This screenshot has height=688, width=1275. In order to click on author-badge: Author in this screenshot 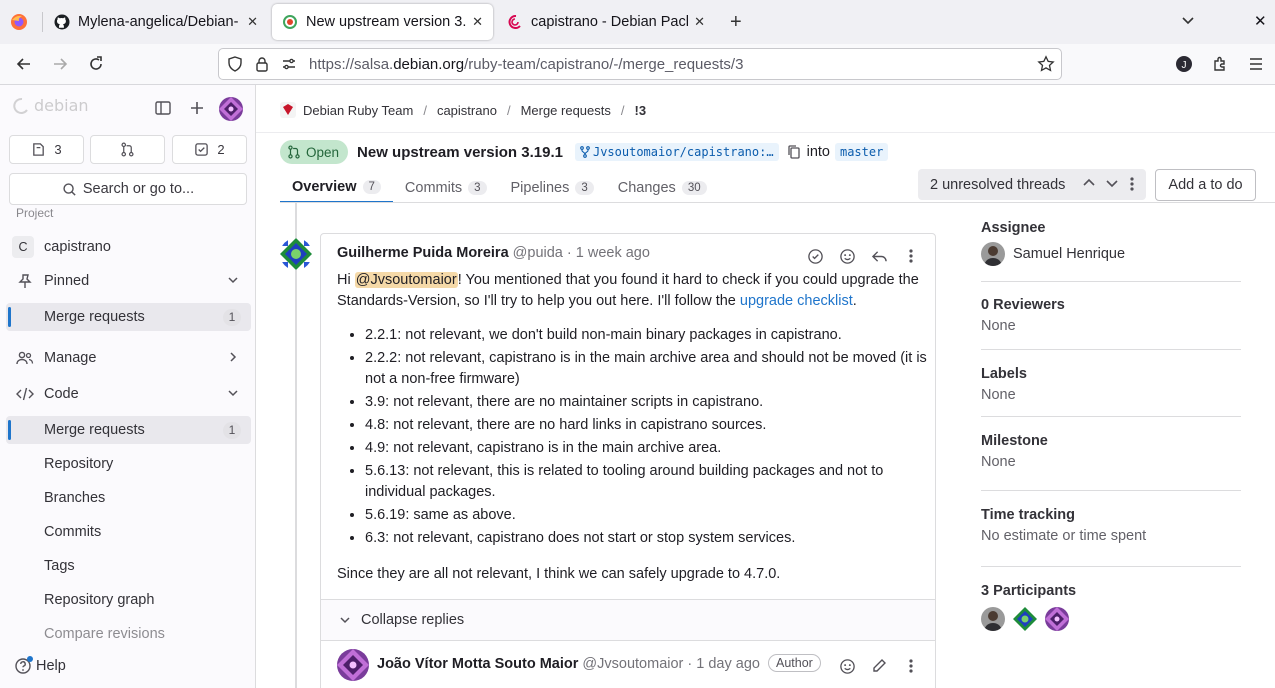, I will do `click(794, 663)`.